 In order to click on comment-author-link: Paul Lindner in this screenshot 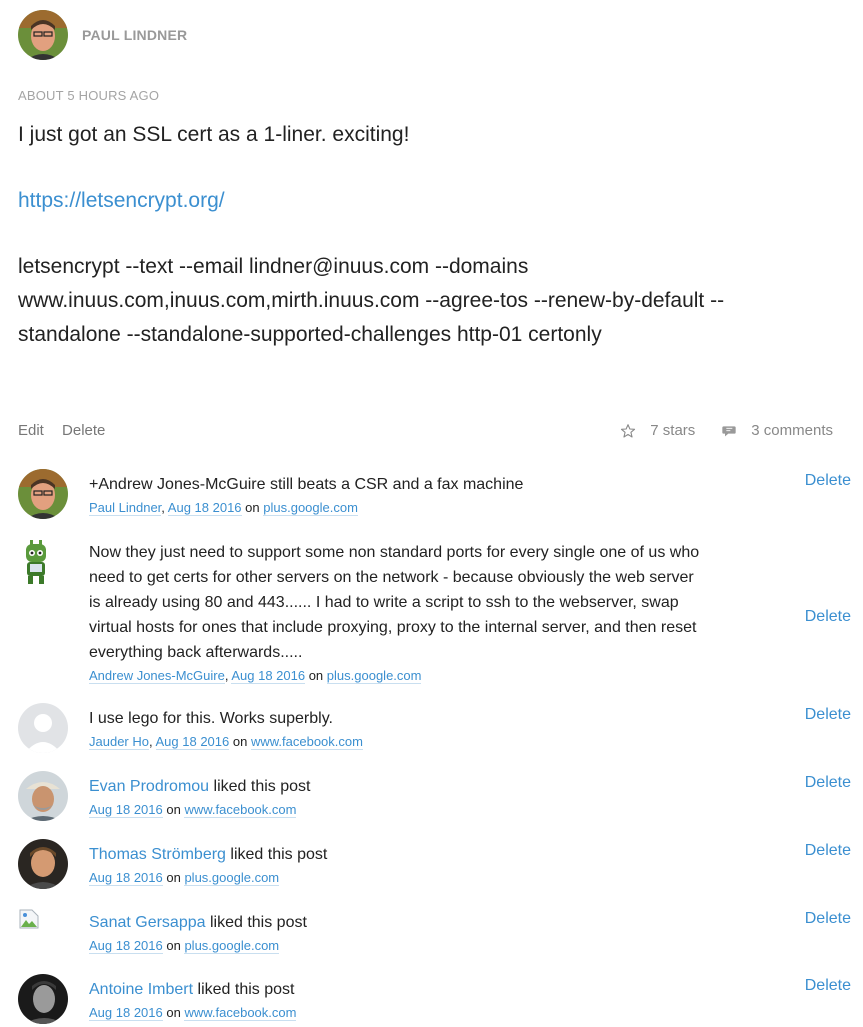, I will do `click(125, 508)`.